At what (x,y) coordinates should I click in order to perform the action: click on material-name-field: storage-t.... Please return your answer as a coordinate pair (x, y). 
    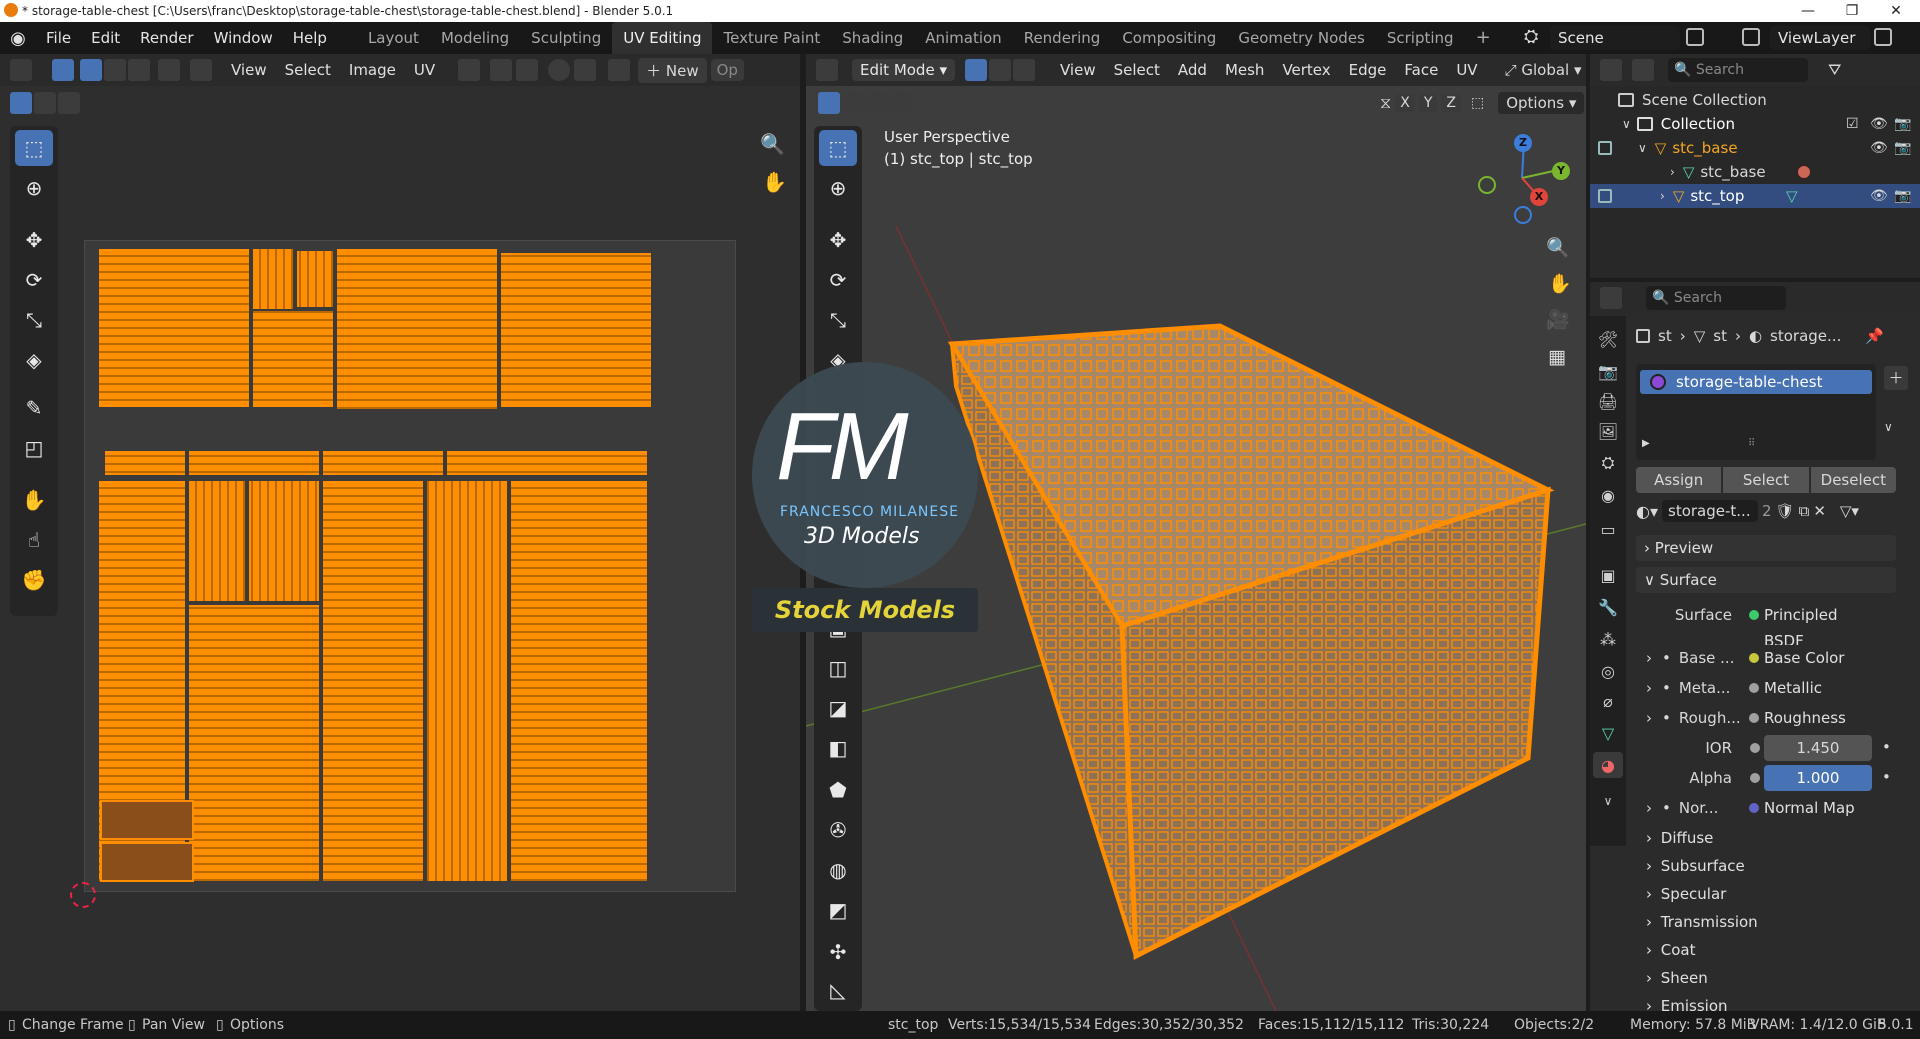
    Looking at the image, I should click on (1710, 511).